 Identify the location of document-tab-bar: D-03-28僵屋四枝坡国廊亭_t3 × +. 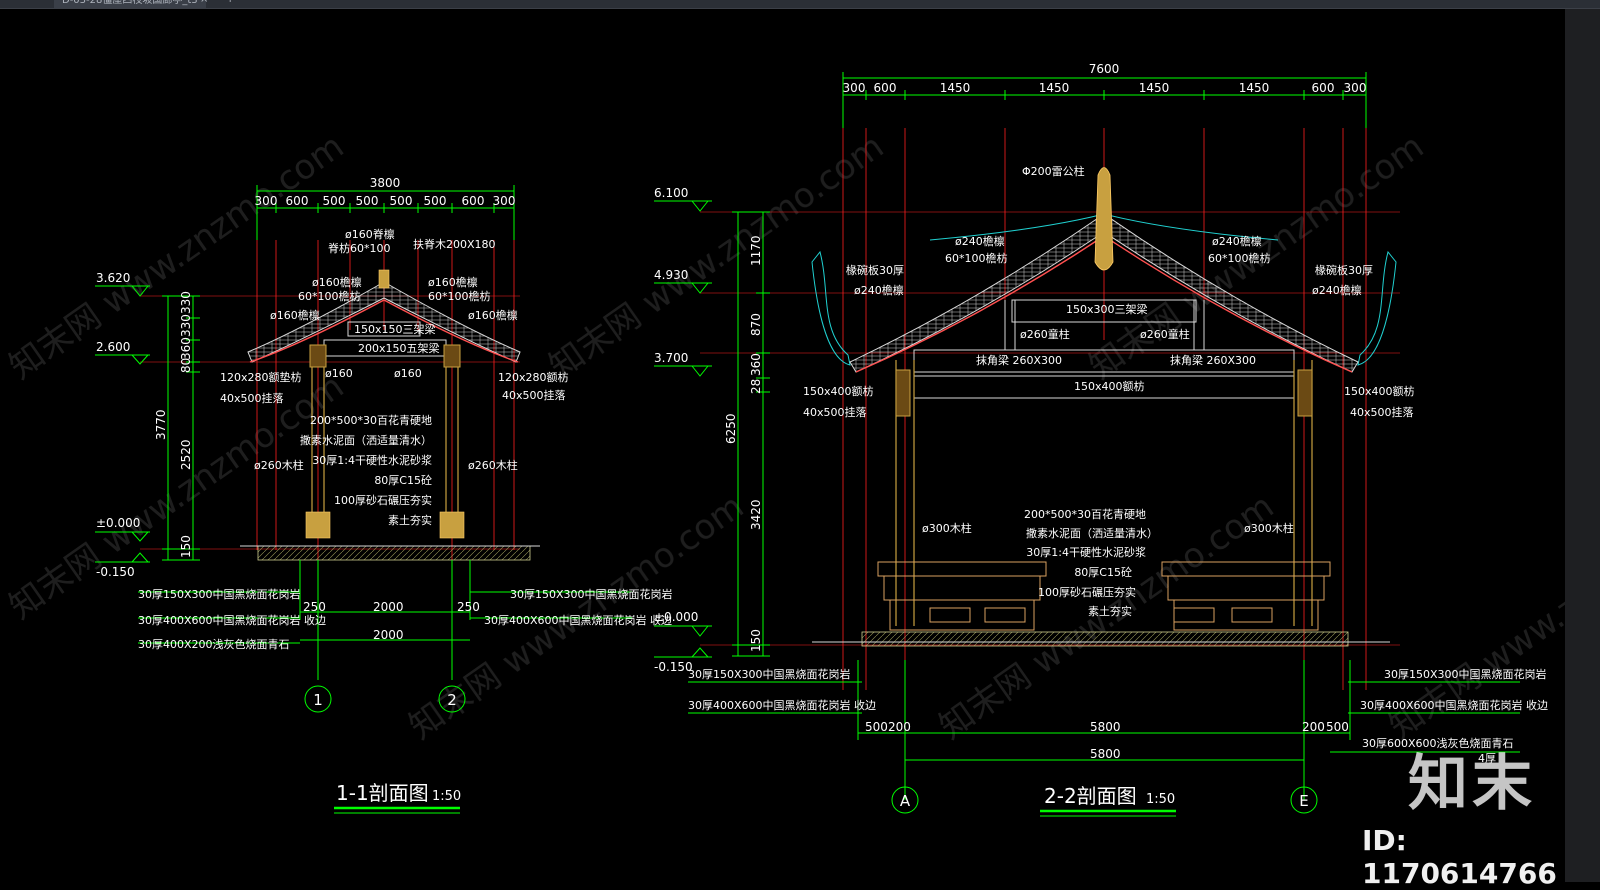
(800, 4).